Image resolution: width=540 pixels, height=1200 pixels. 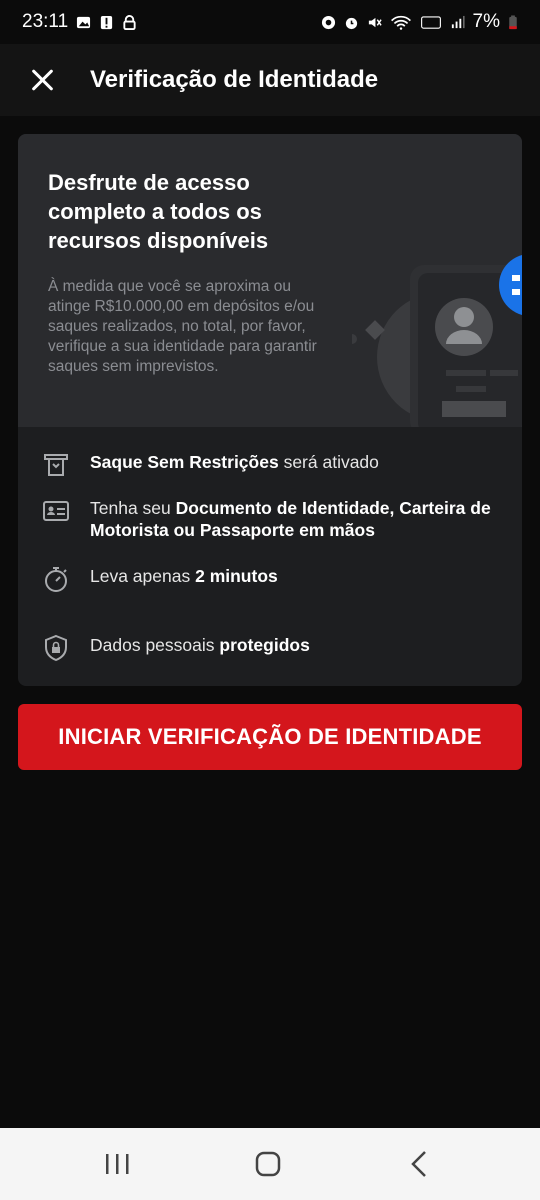 I want to click on alert-icon, so click(x=107, y=22).